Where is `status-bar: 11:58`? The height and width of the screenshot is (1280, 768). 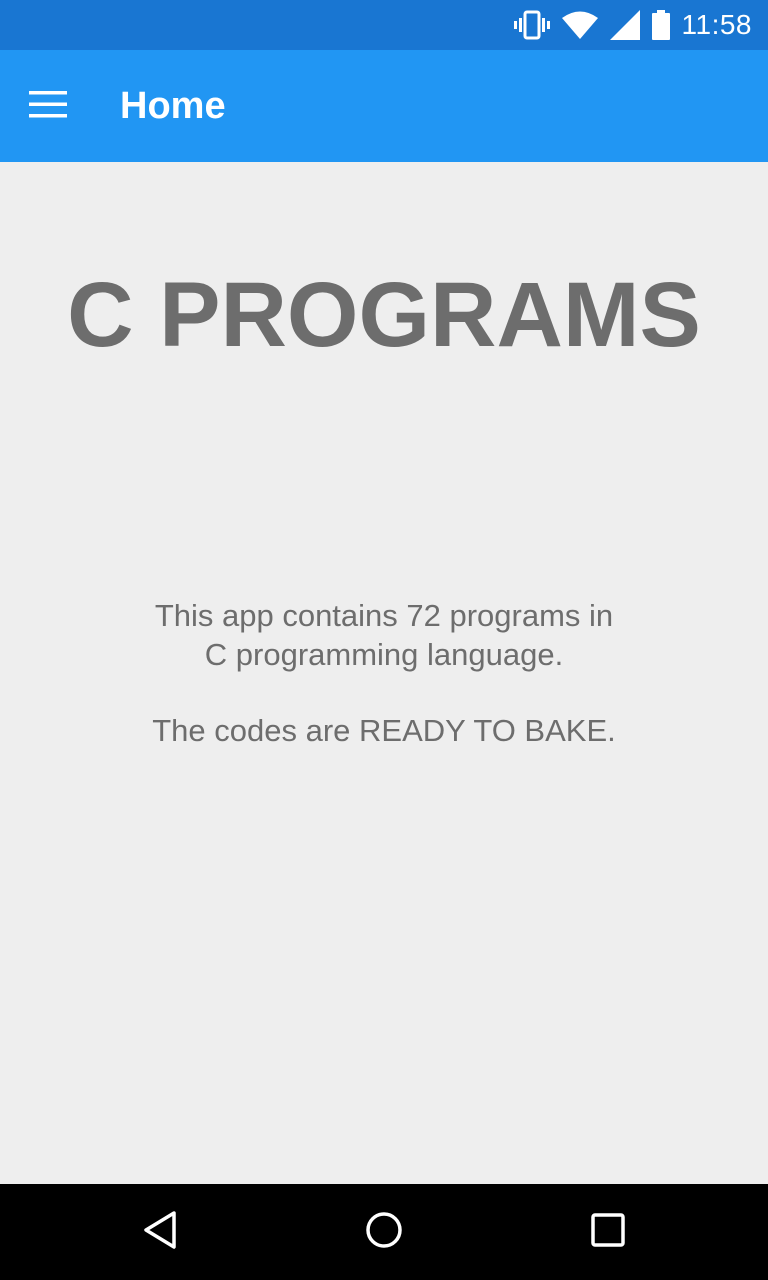 status-bar: 11:58 is located at coordinates (384, 25).